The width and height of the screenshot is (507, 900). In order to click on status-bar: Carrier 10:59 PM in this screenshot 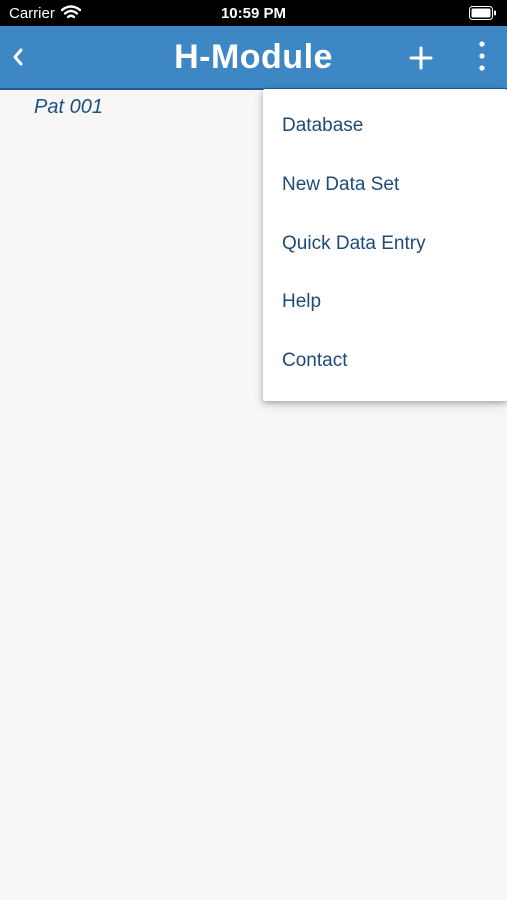, I will do `click(253, 13)`.